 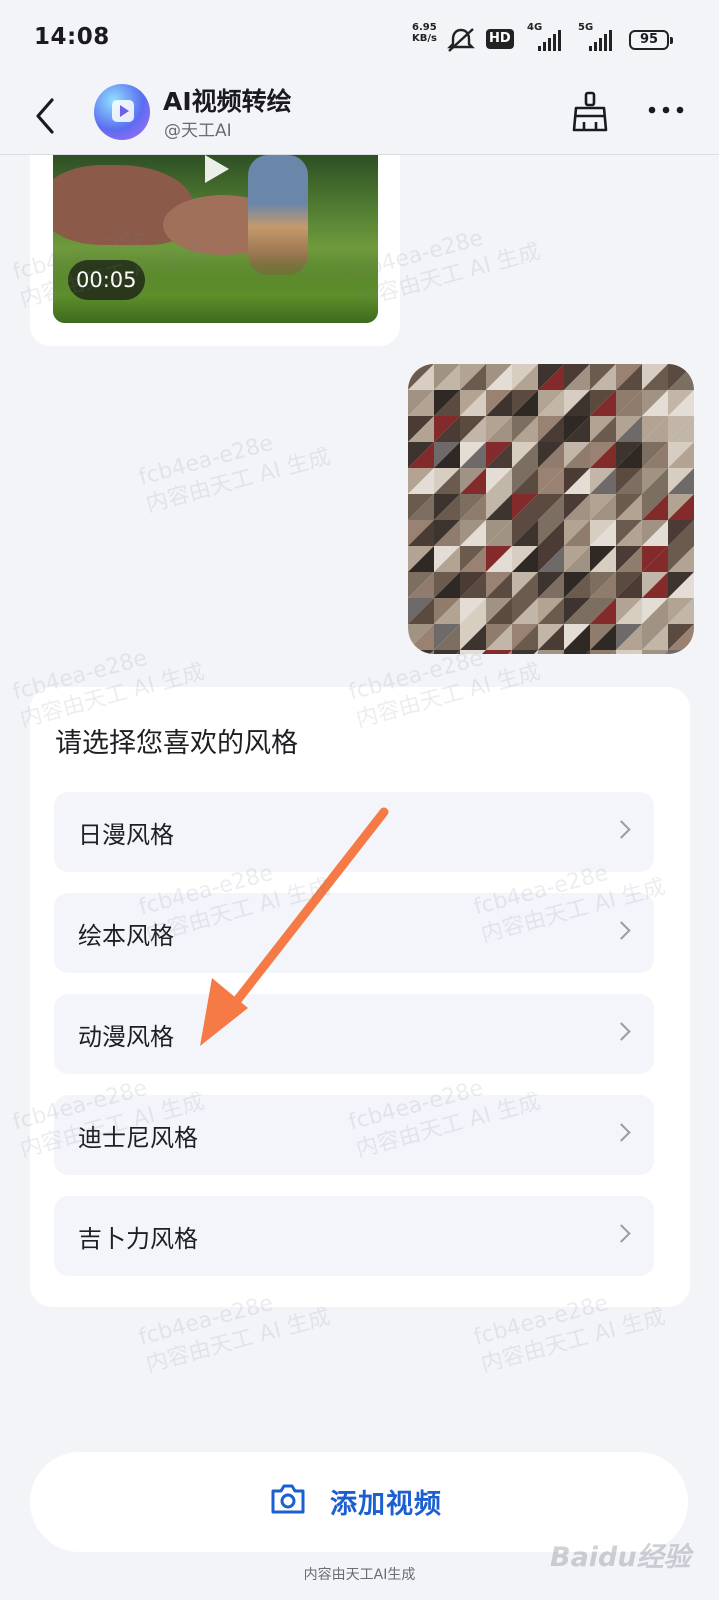 I want to click on status-bar: 14:08 6.95 KB/s HD 4G 5G 95, so click(x=359, y=40).